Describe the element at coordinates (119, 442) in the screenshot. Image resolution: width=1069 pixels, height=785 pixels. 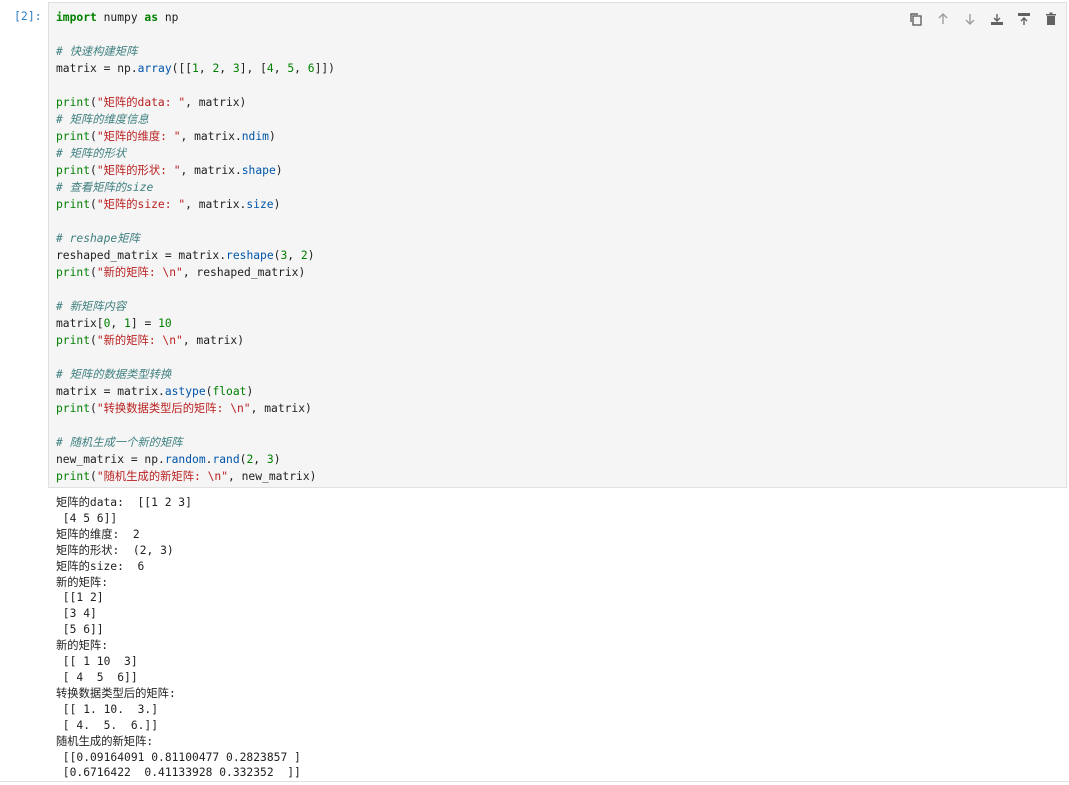
I see `code-line: # 随机生成一个新的矩阵` at that location.